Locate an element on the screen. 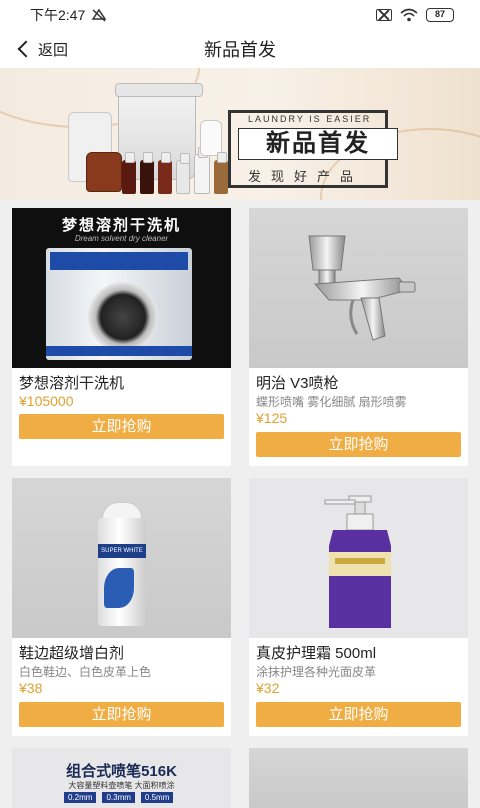  product-name: 明治 V3喷枪 is located at coordinates (297, 383).